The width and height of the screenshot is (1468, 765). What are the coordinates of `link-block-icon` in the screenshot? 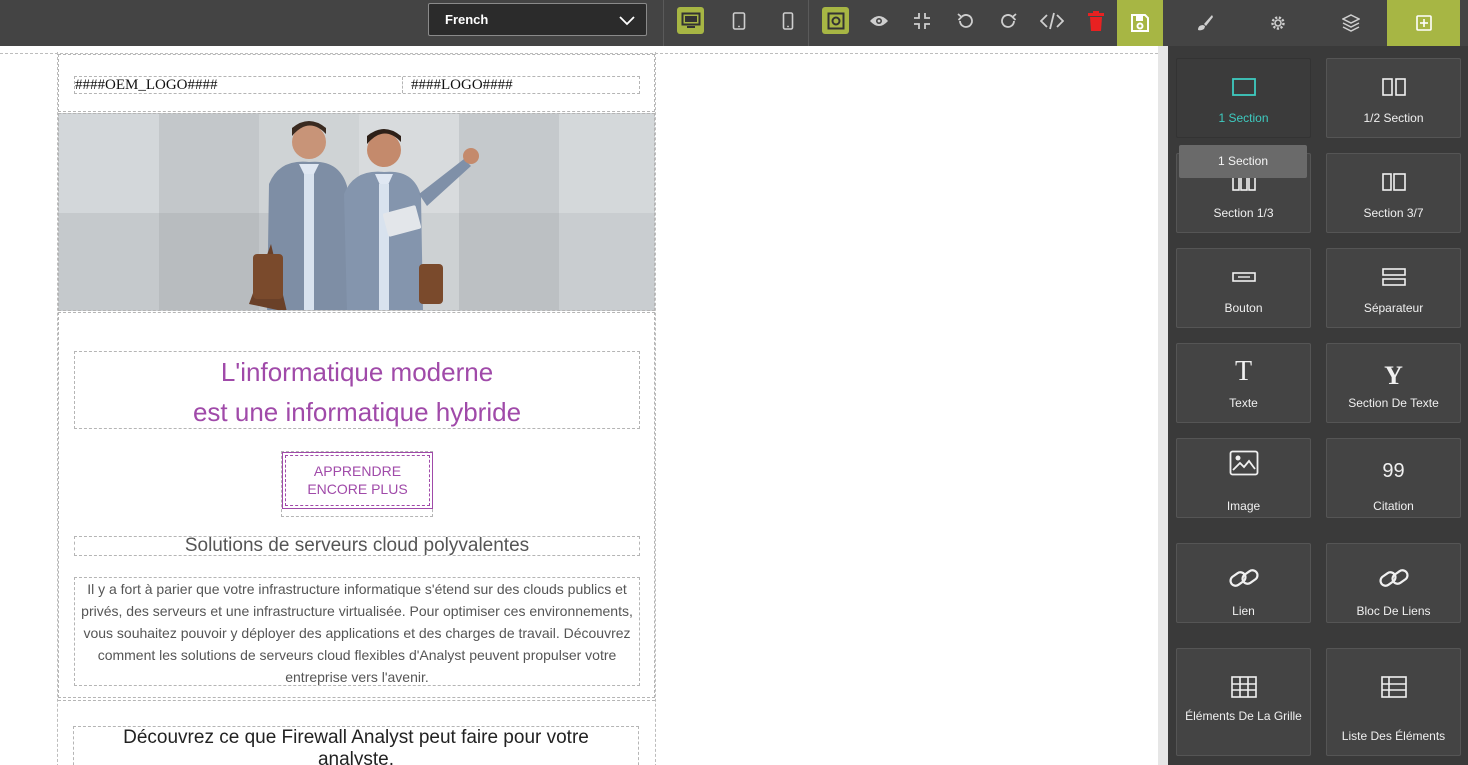 It's located at (1393, 578).